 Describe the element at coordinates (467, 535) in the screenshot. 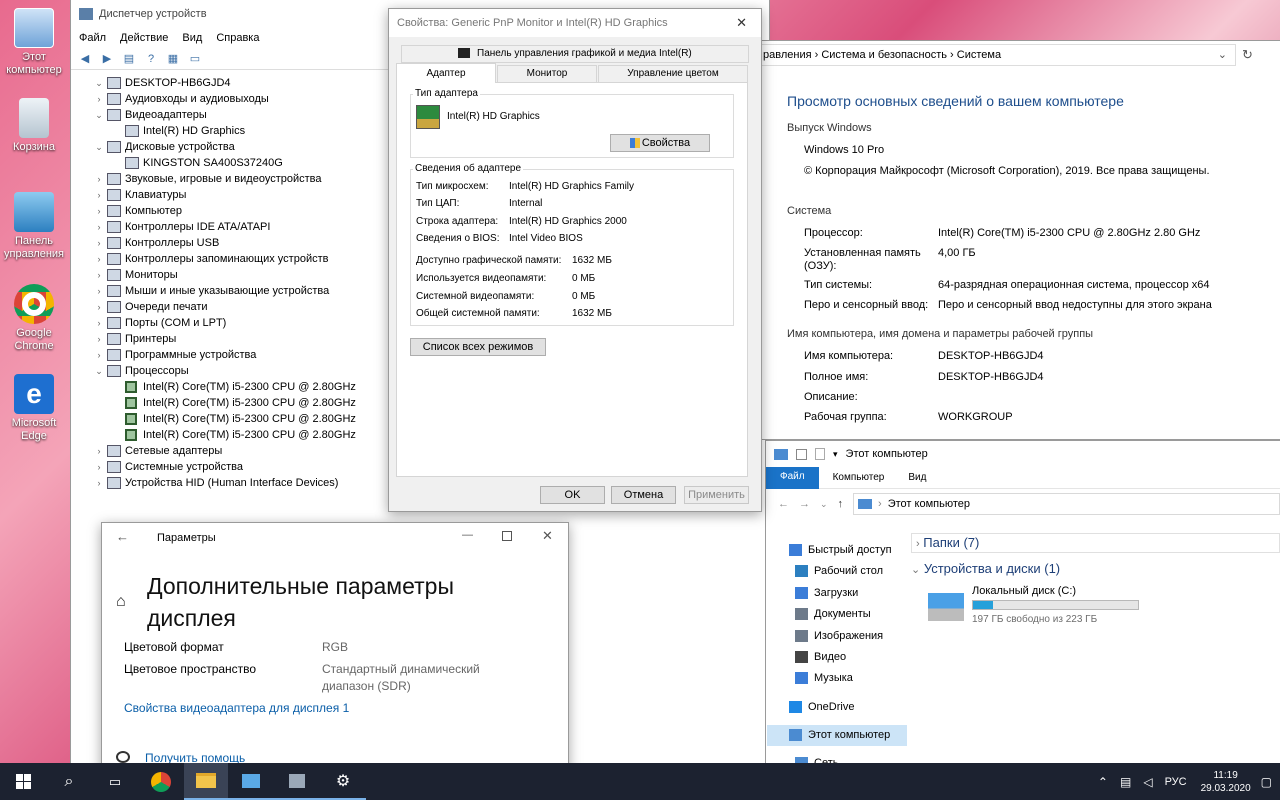

I see `minimize-icon: —` at that location.